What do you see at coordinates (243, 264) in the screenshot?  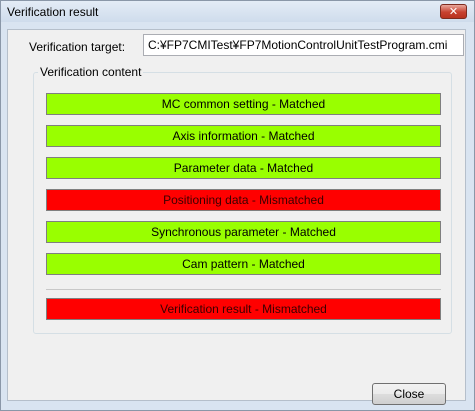 I see `result-cam-pattern: Cam pattern - Matched` at bounding box center [243, 264].